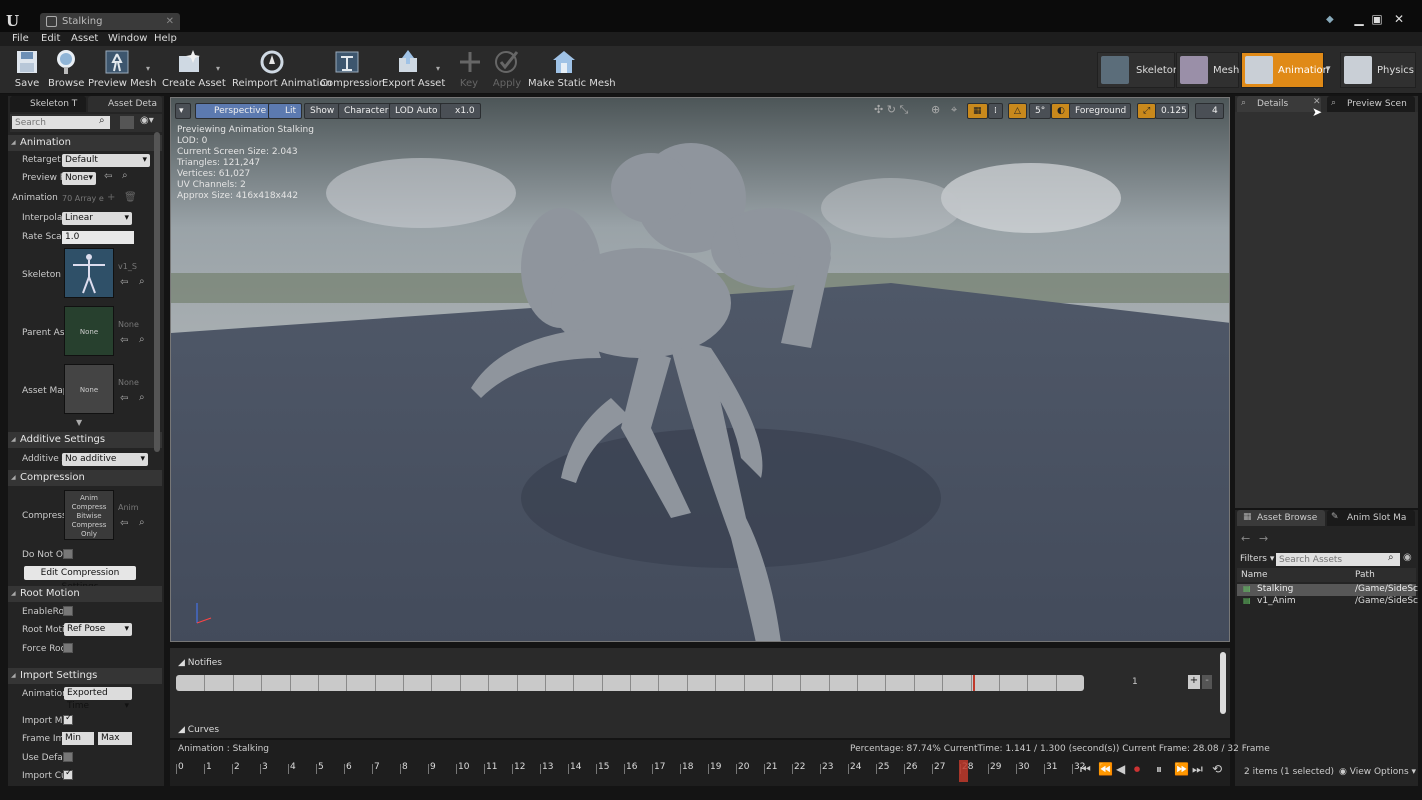  What do you see at coordinates (1147, 111) in the screenshot?
I see `scale-snap-icon: ⤢` at bounding box center [1147, 111].